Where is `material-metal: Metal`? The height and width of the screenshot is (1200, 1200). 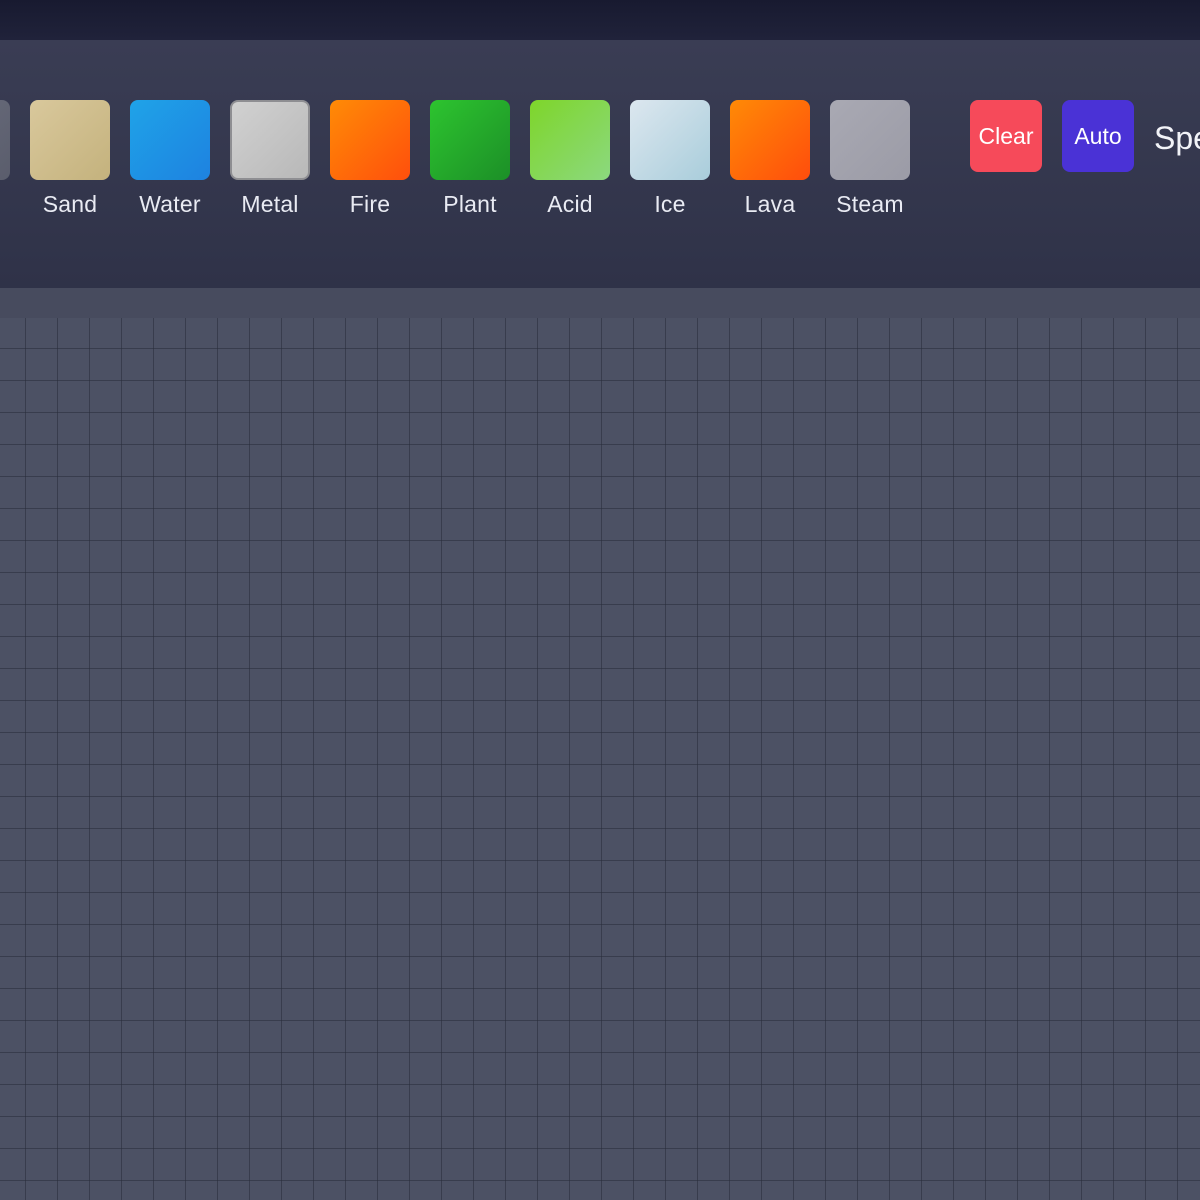
material-metal: Metal is located at coordinates (270, 165).